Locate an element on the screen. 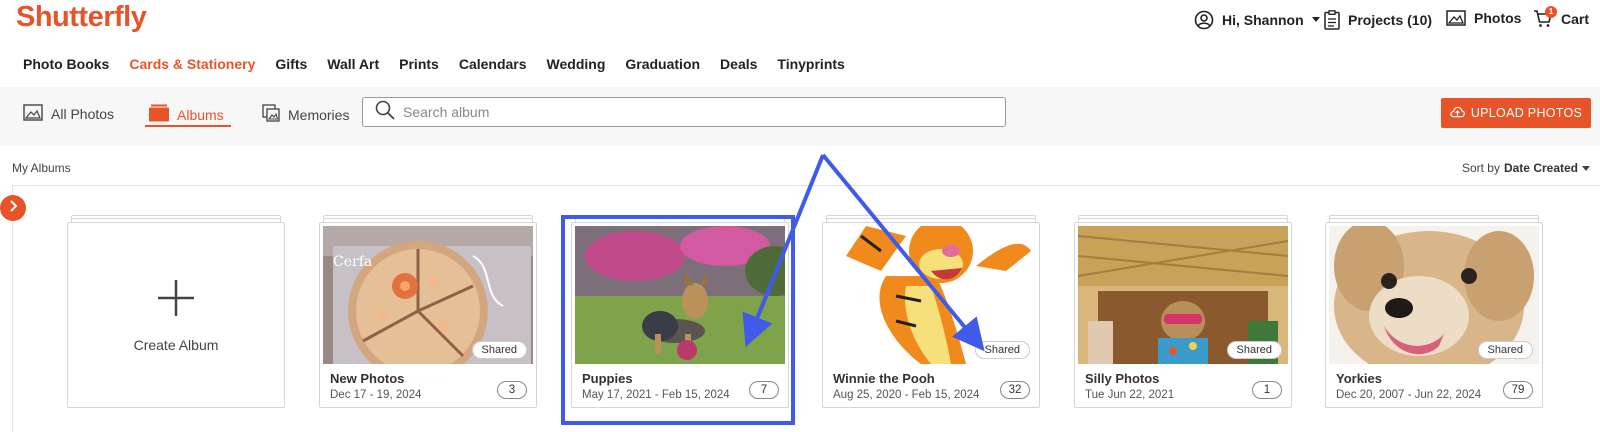  cart-icon: 1 is located at coordinates (1545, 17).